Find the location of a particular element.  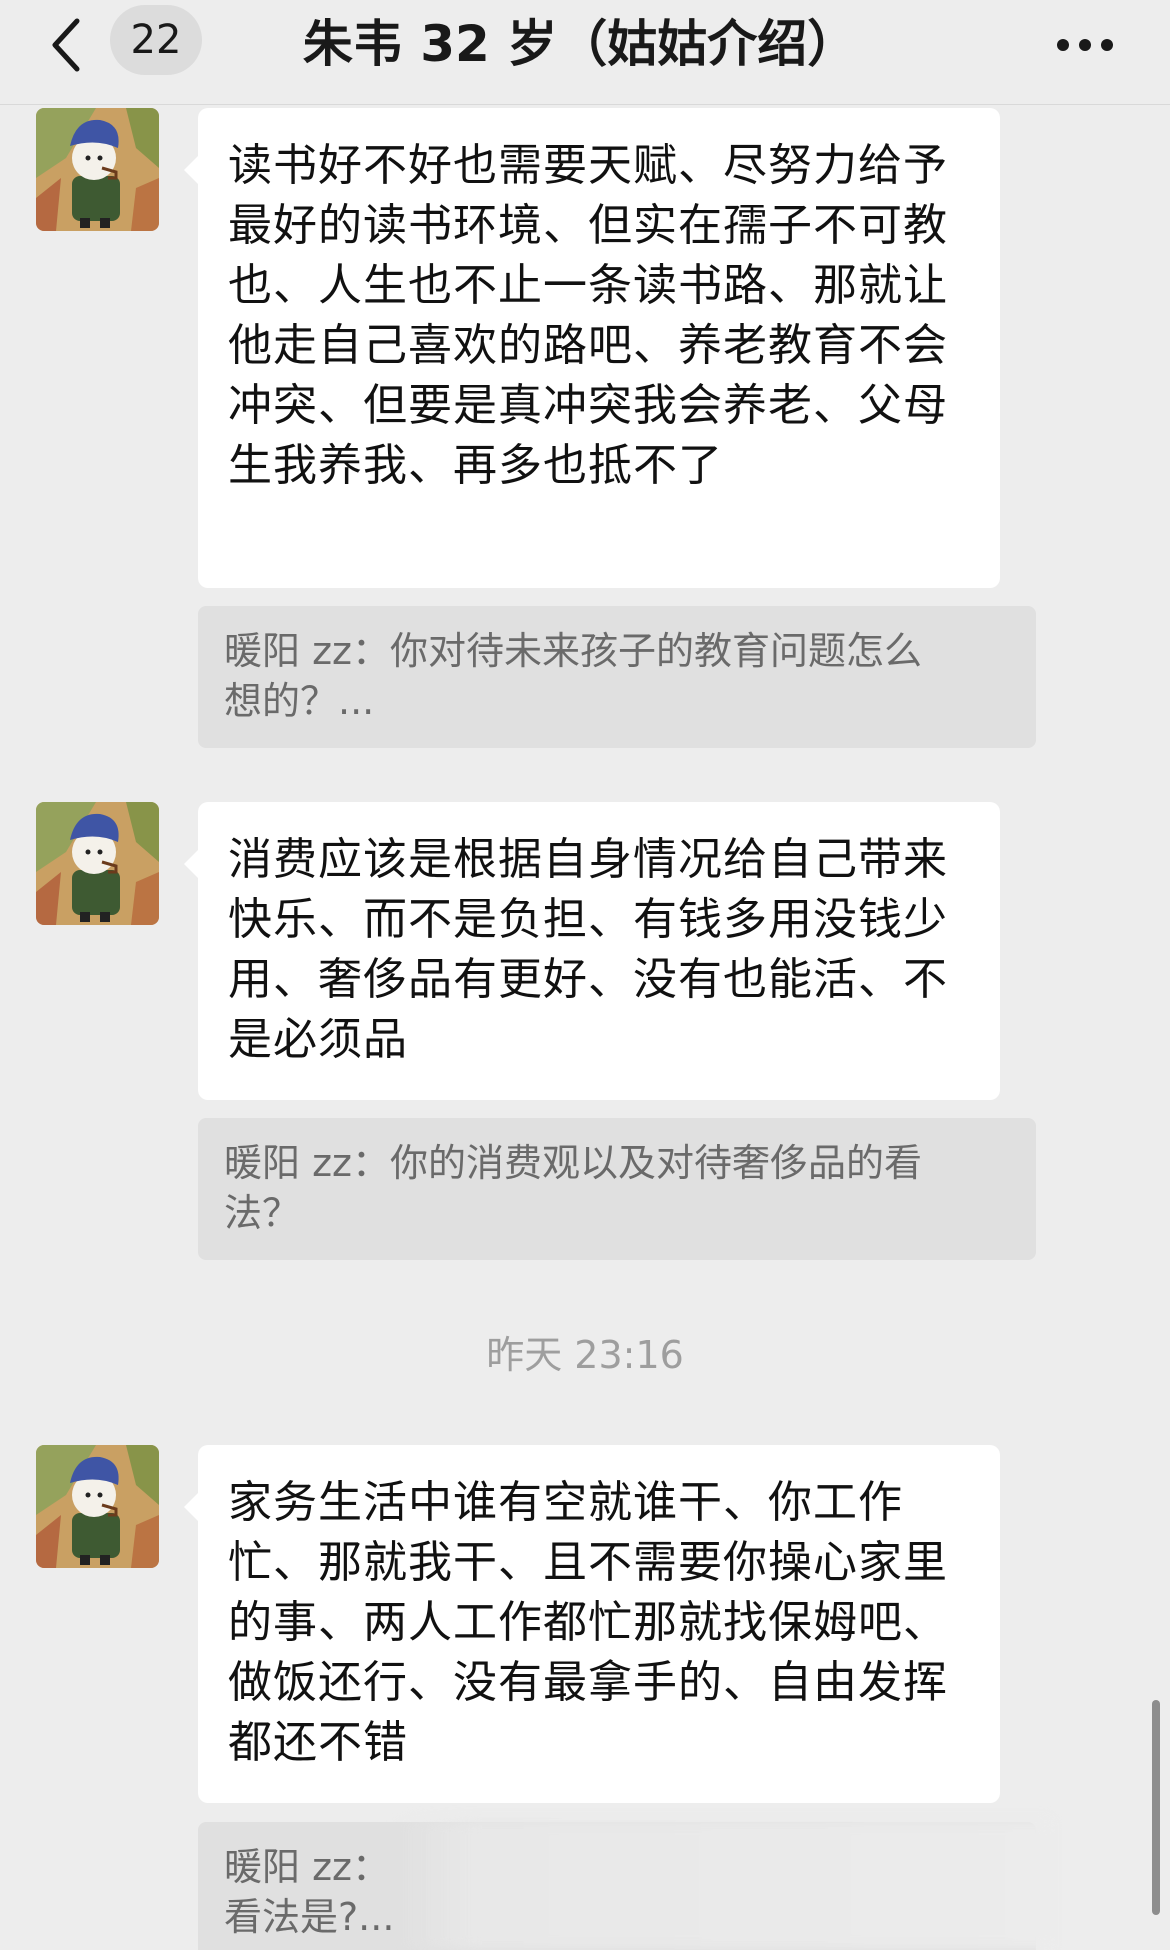

more-dots-icon is located at coordinates (1085, 45).